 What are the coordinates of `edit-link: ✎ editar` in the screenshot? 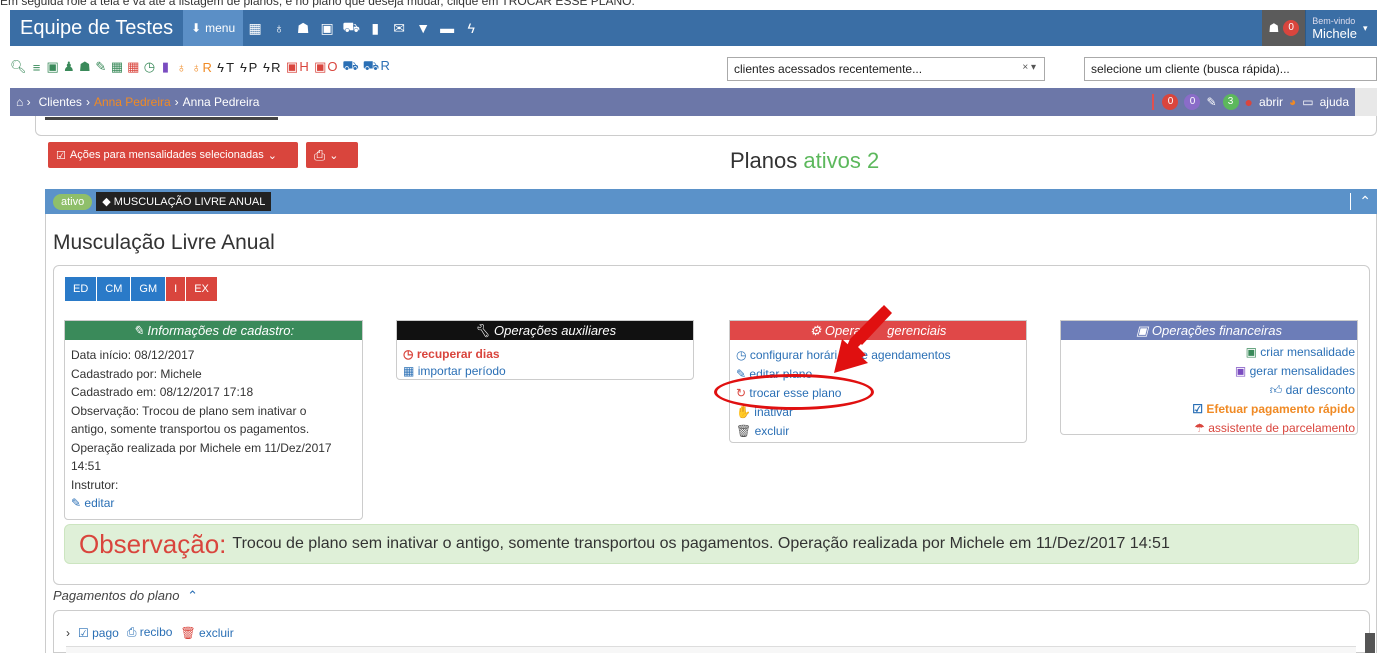 It's located at (213, 503).